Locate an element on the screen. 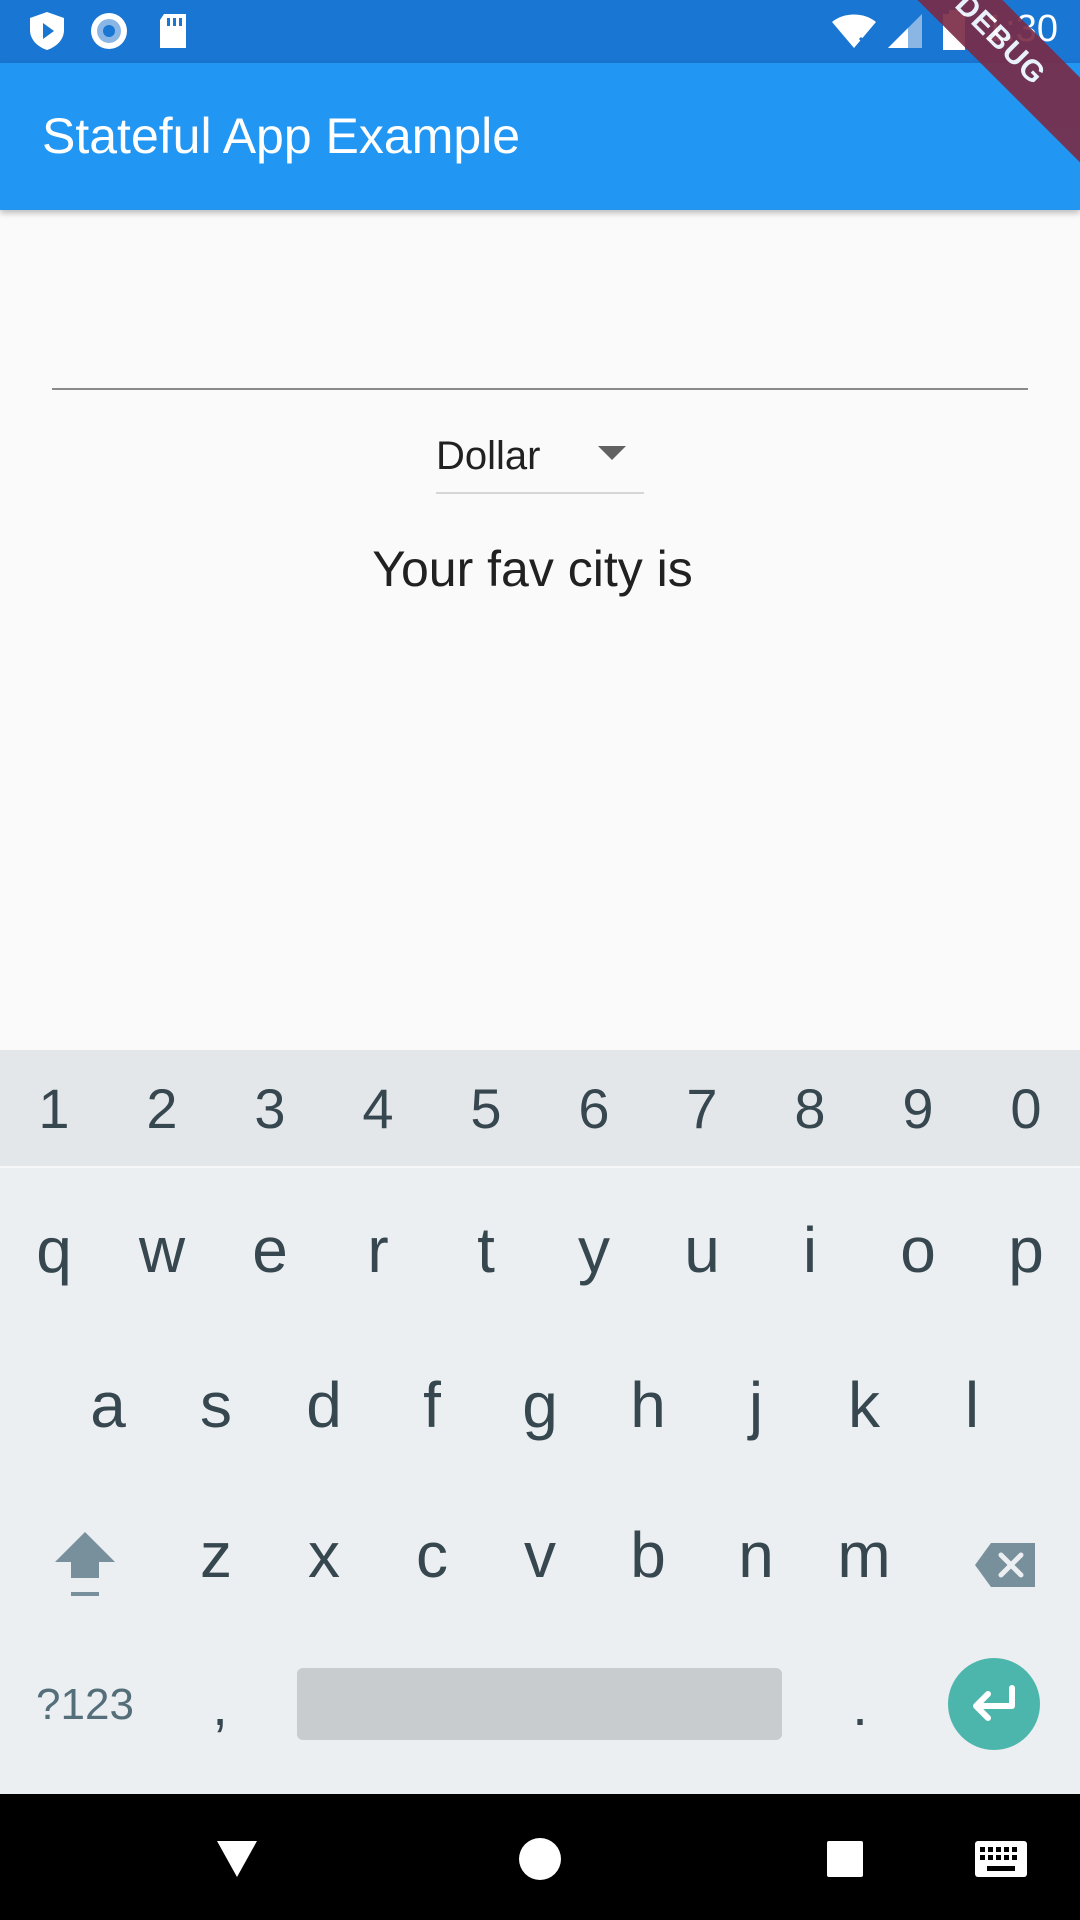  enter-icon is located at coordinates (994, 1703).